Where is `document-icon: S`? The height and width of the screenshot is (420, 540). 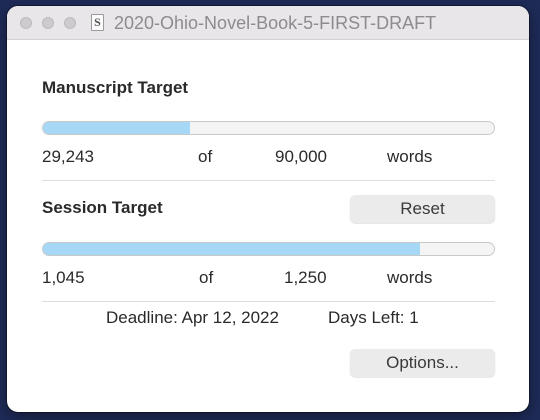 document-icon: S is located at coordinates (97, 22).